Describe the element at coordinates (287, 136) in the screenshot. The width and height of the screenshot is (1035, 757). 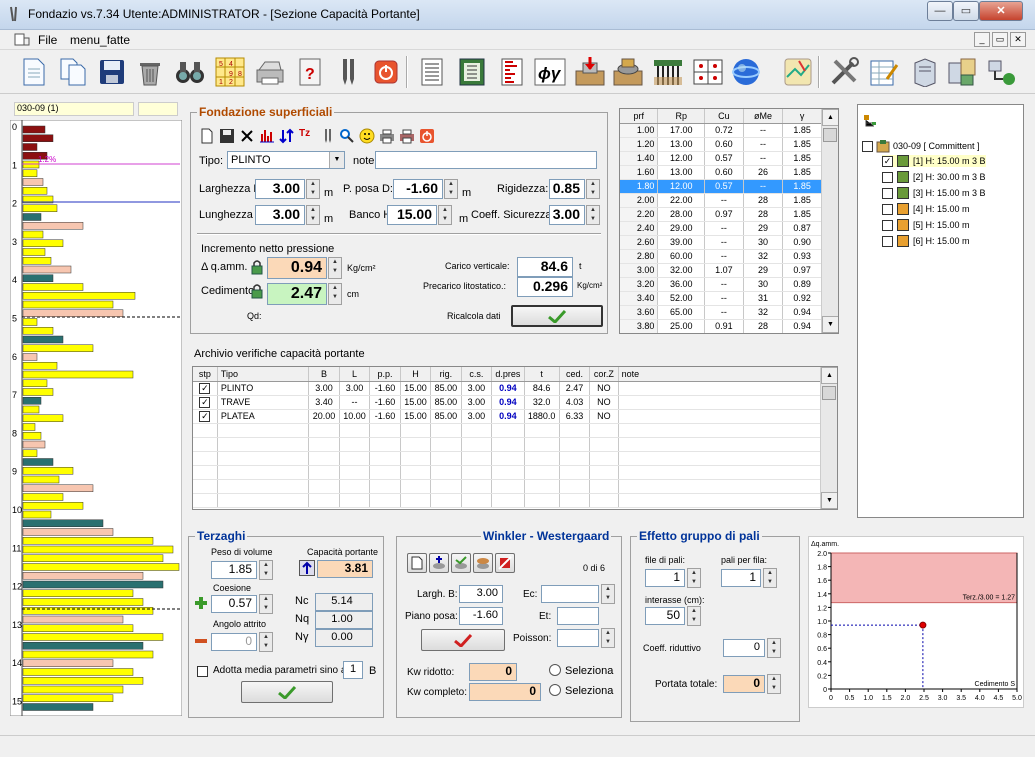
I see `sort-icon` at that location.